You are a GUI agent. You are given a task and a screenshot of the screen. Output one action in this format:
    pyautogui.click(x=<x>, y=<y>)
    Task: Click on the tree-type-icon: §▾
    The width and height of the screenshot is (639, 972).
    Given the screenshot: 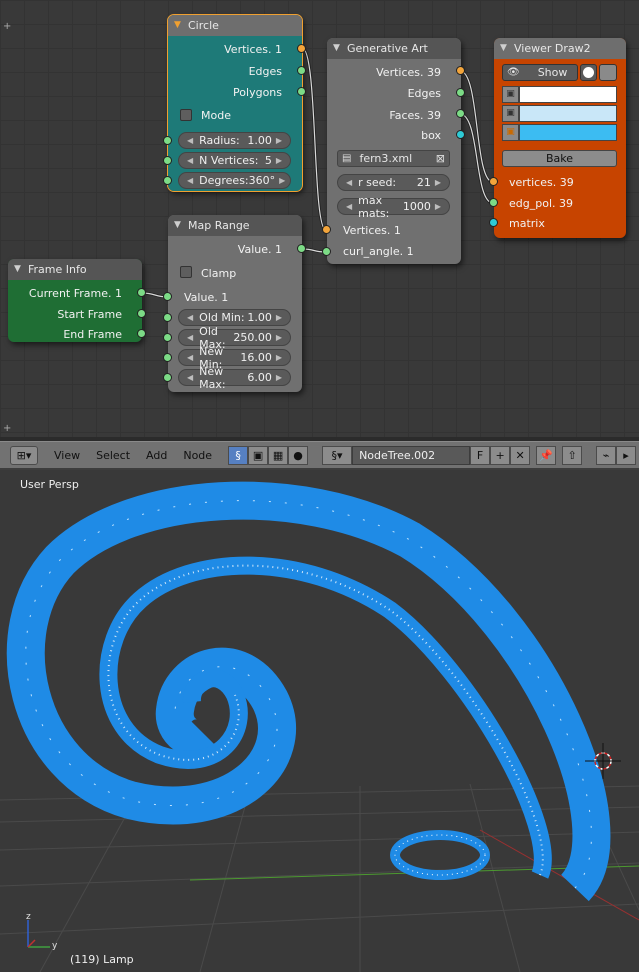 What is the action you would take?
    pyautogui.click(x=337, y=455)
    